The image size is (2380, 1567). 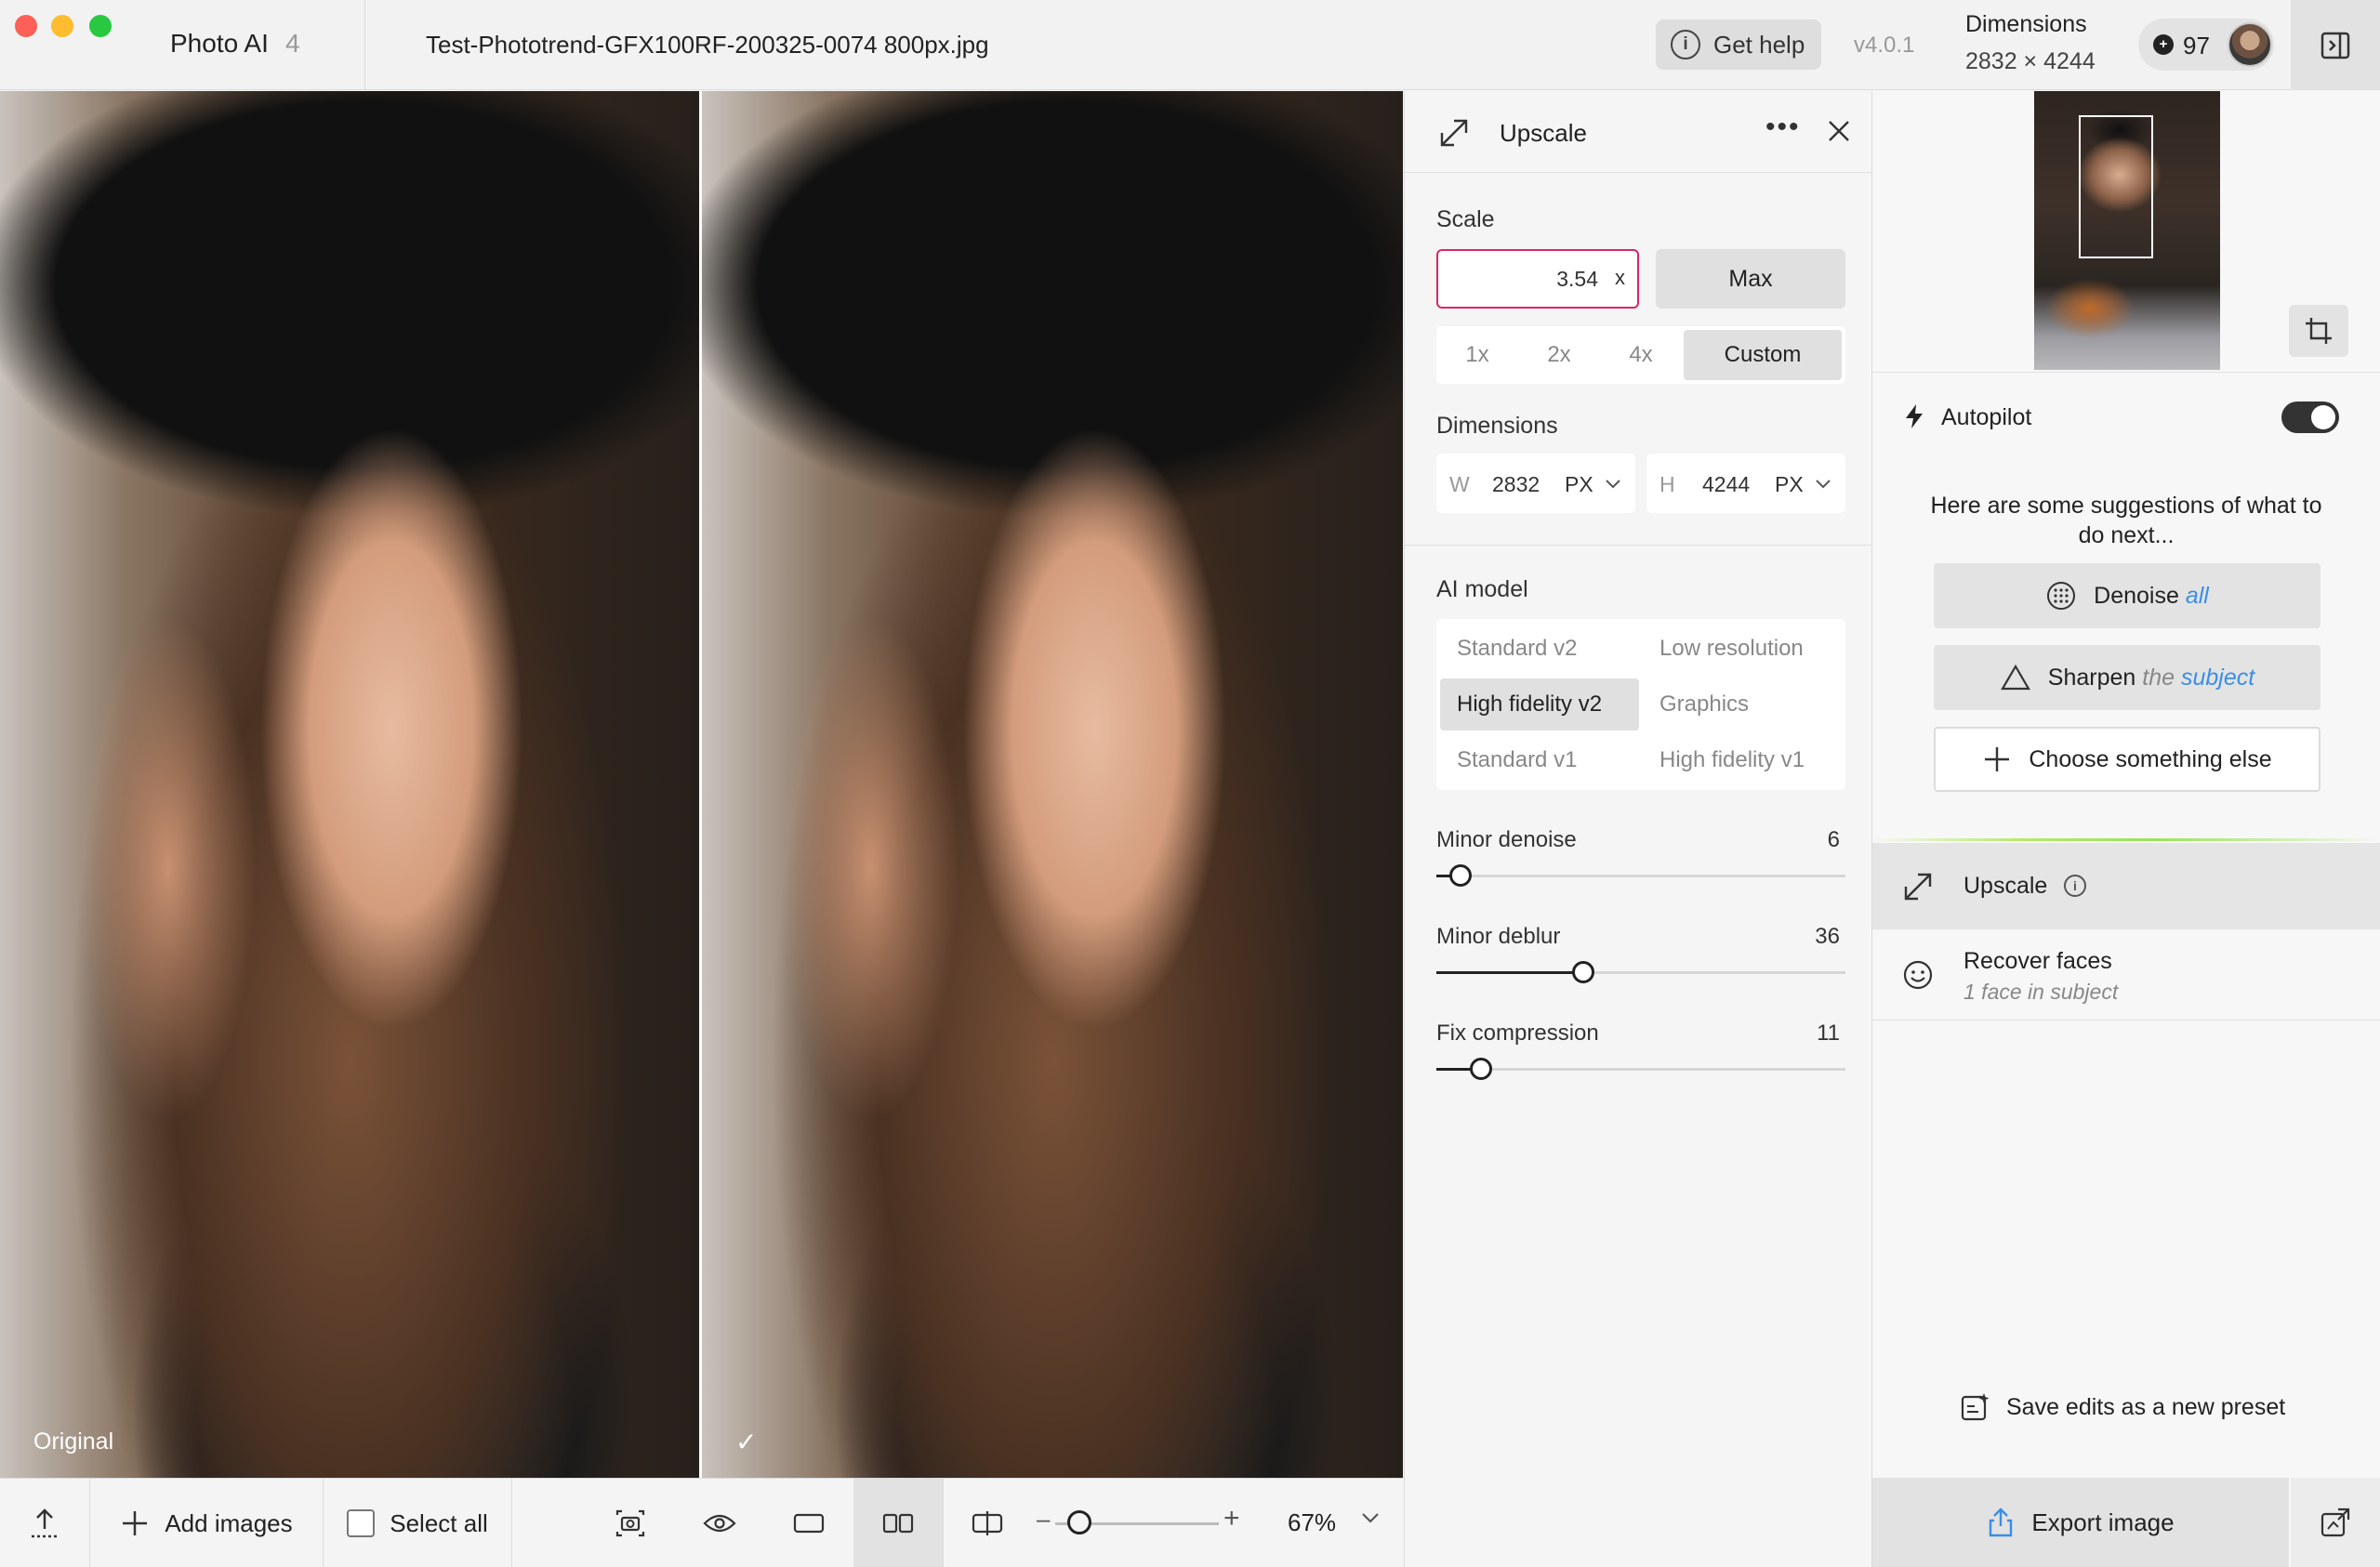 What do you see at coordinates (1639, 132) in the screenshot?
I see `upscale-panel-header: Upscale •••` at bounding box center [1639, 132].